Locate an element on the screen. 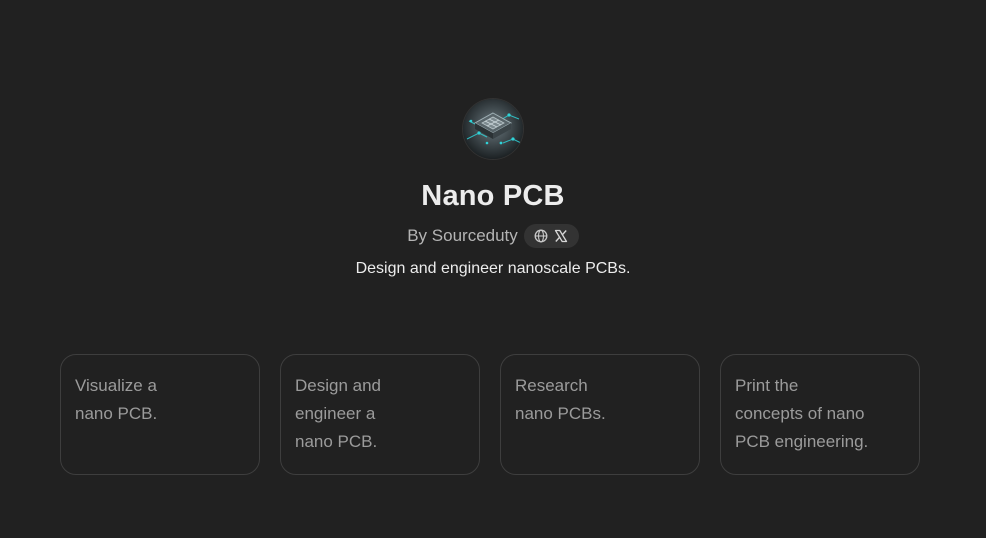  starter-card: Design and engineer a nano PCB. is located at coordinates (380, 414).